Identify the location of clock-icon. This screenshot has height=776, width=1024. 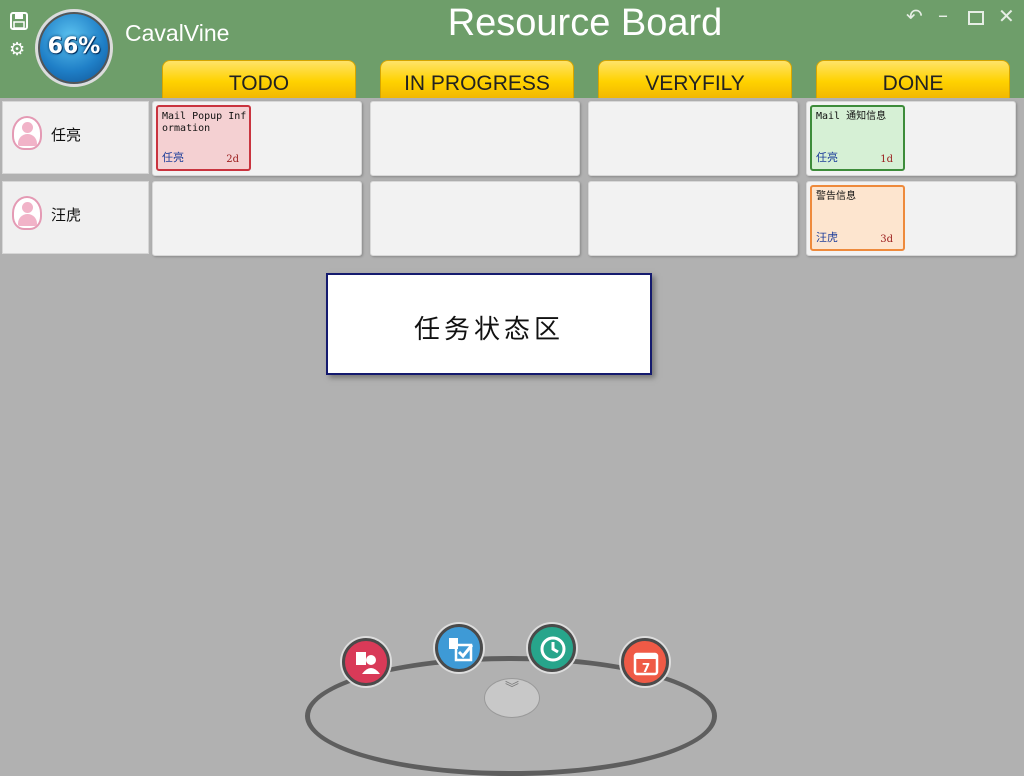
(552, 648).